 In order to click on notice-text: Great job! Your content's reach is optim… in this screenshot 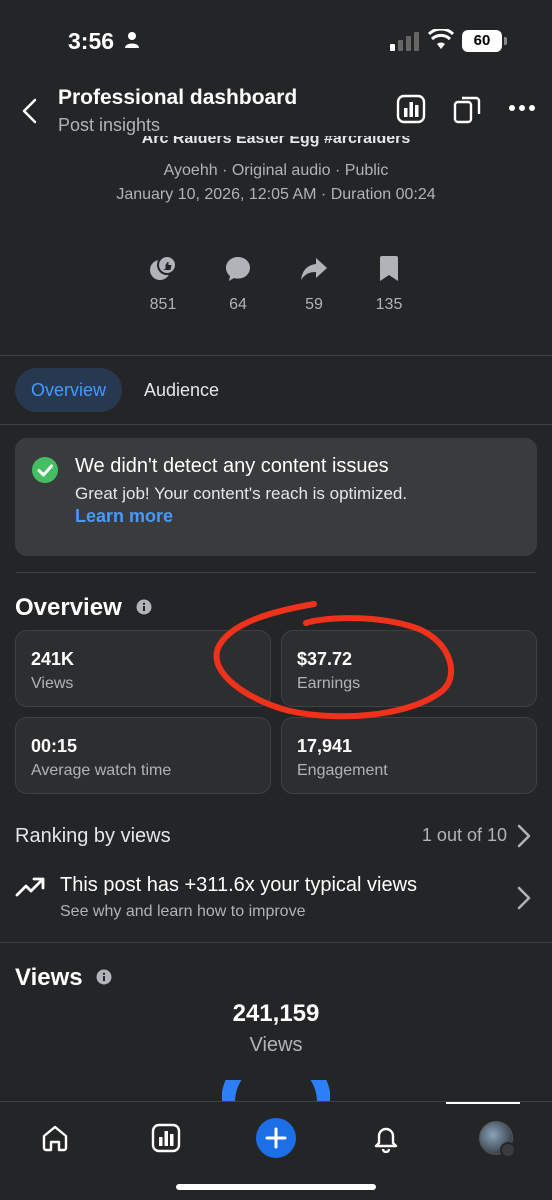, I will do `click(241, 493)`.